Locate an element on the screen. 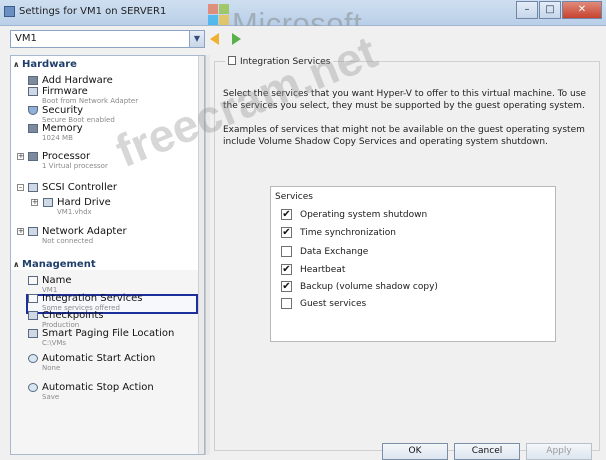 The image size is (606, 460). cancel-button: Cancel is located at coordinates (487, 451).